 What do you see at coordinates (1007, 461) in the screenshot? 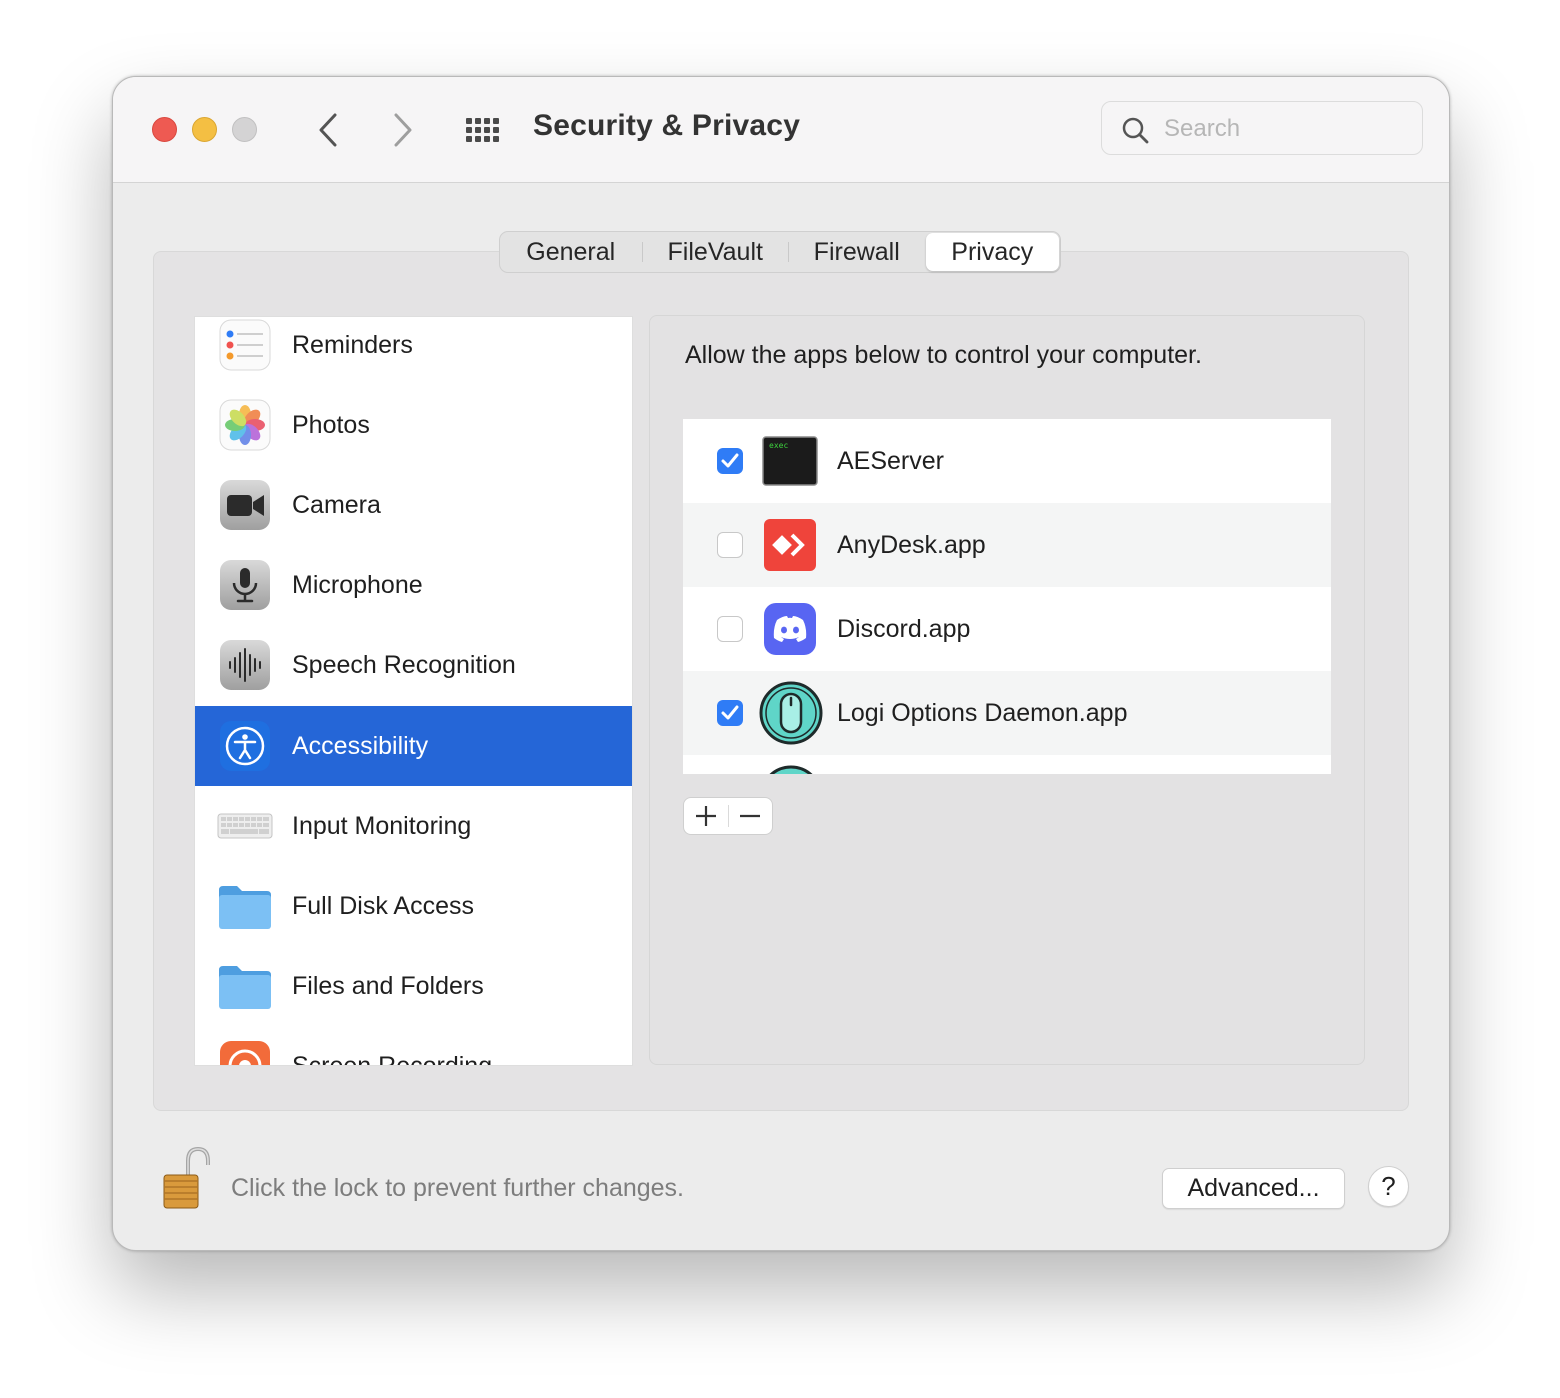
I see `list-item: exec AEServer` at bounding box center [1007, 461].